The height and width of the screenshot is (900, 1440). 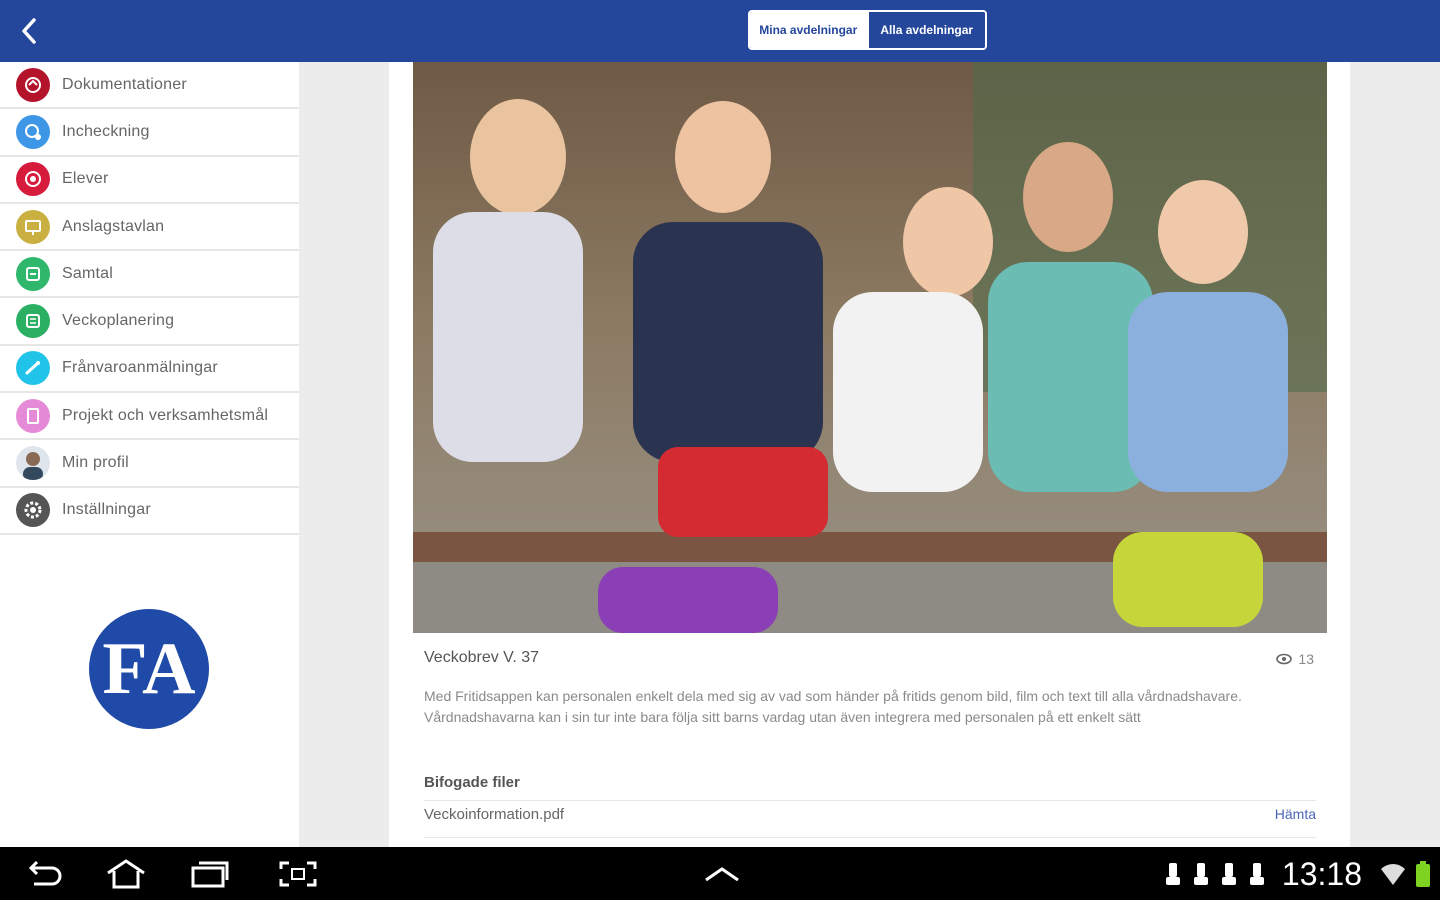 I want to click on status-clock: 13:18, so click(x=1321, y=873).